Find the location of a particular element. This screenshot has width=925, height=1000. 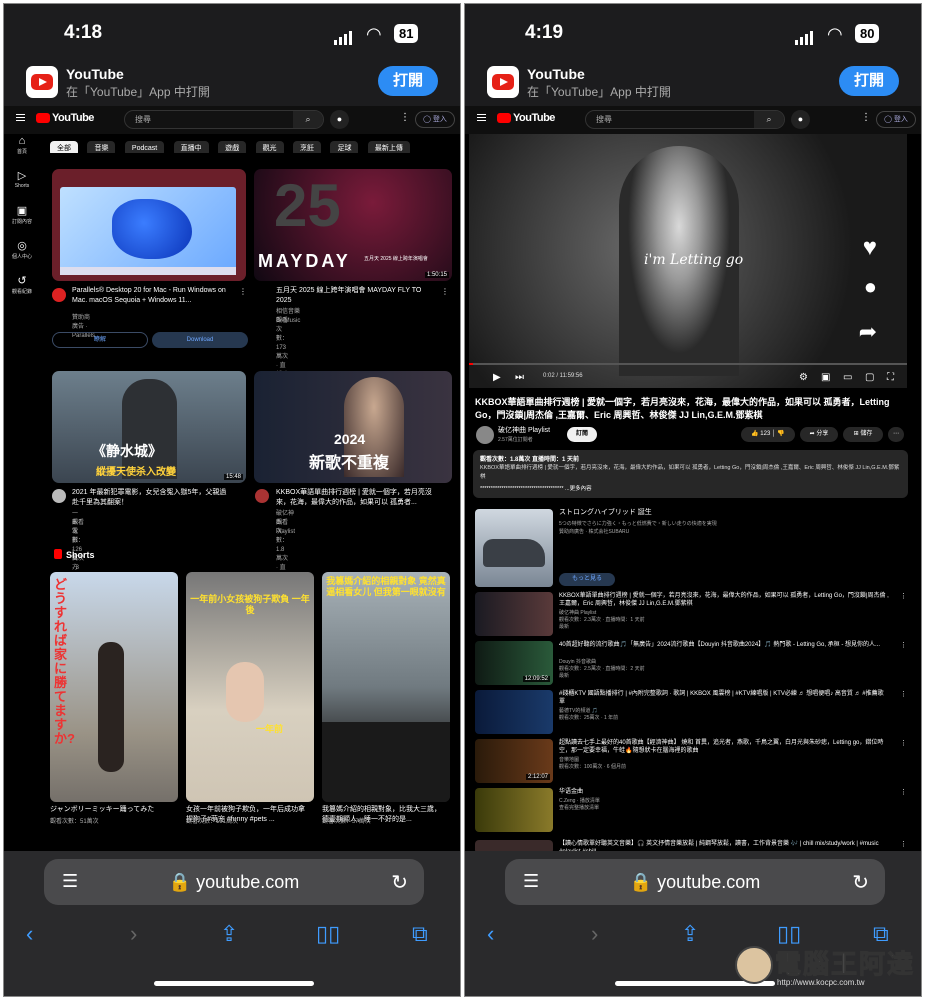

ad-cta-button: もっと見る is located at coordinates (587, 579).